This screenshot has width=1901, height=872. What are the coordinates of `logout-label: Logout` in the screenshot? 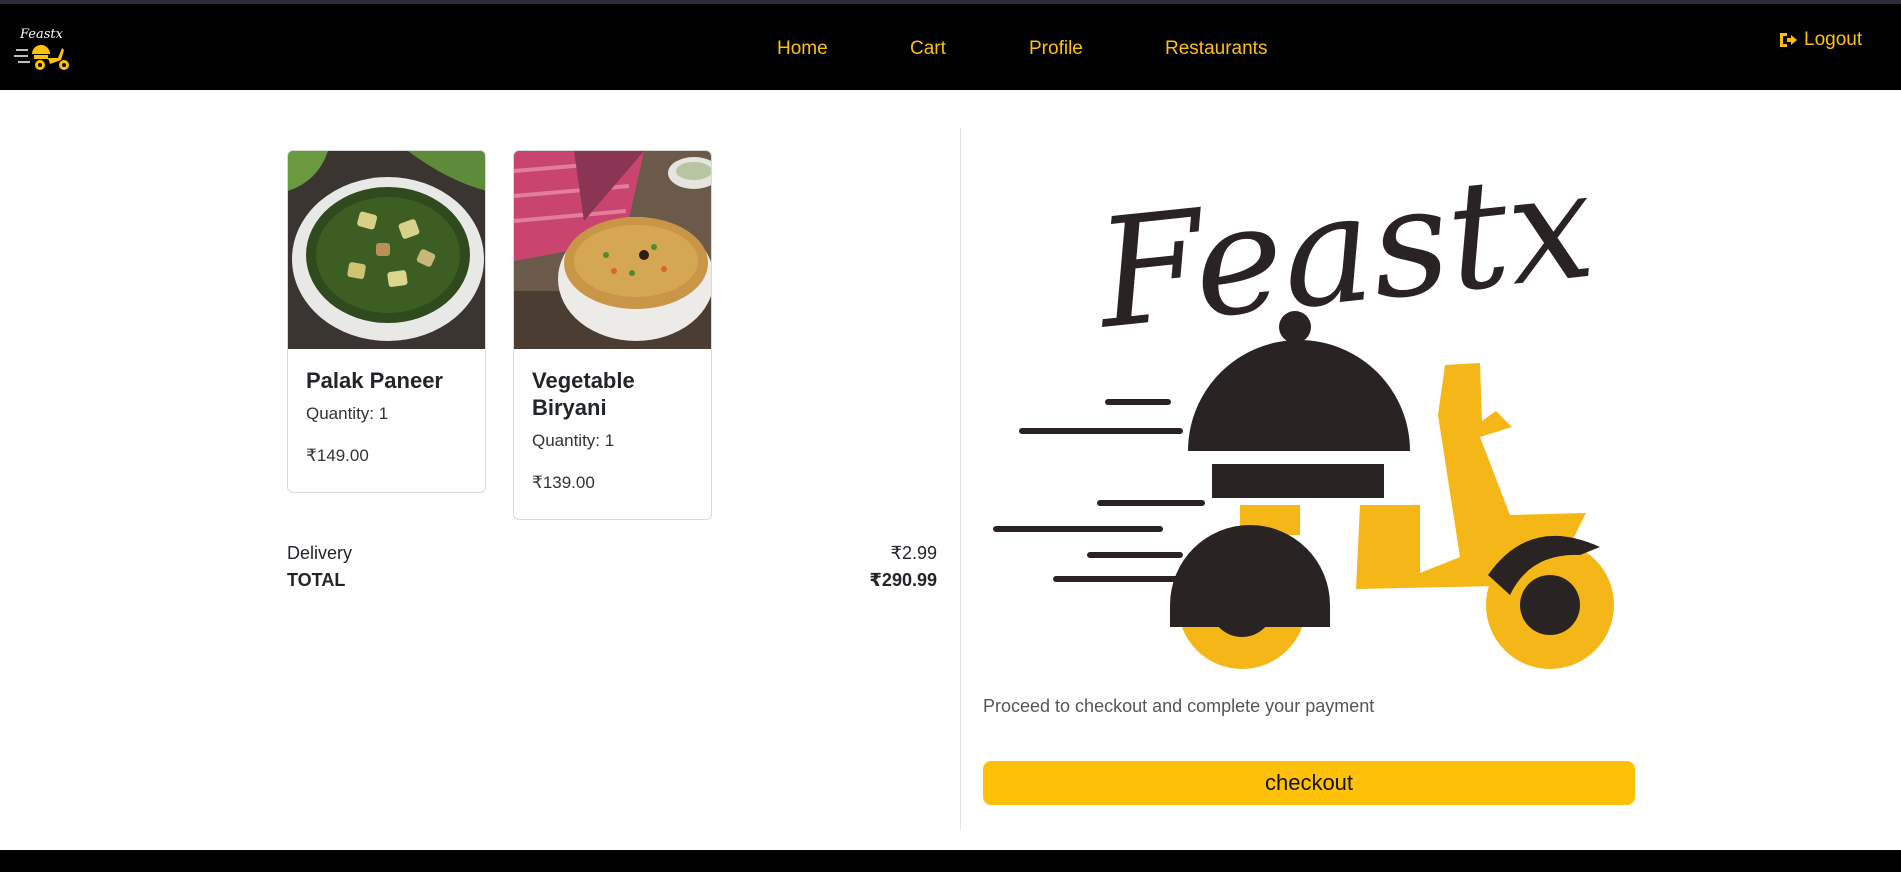 It's located at (1833, 39).